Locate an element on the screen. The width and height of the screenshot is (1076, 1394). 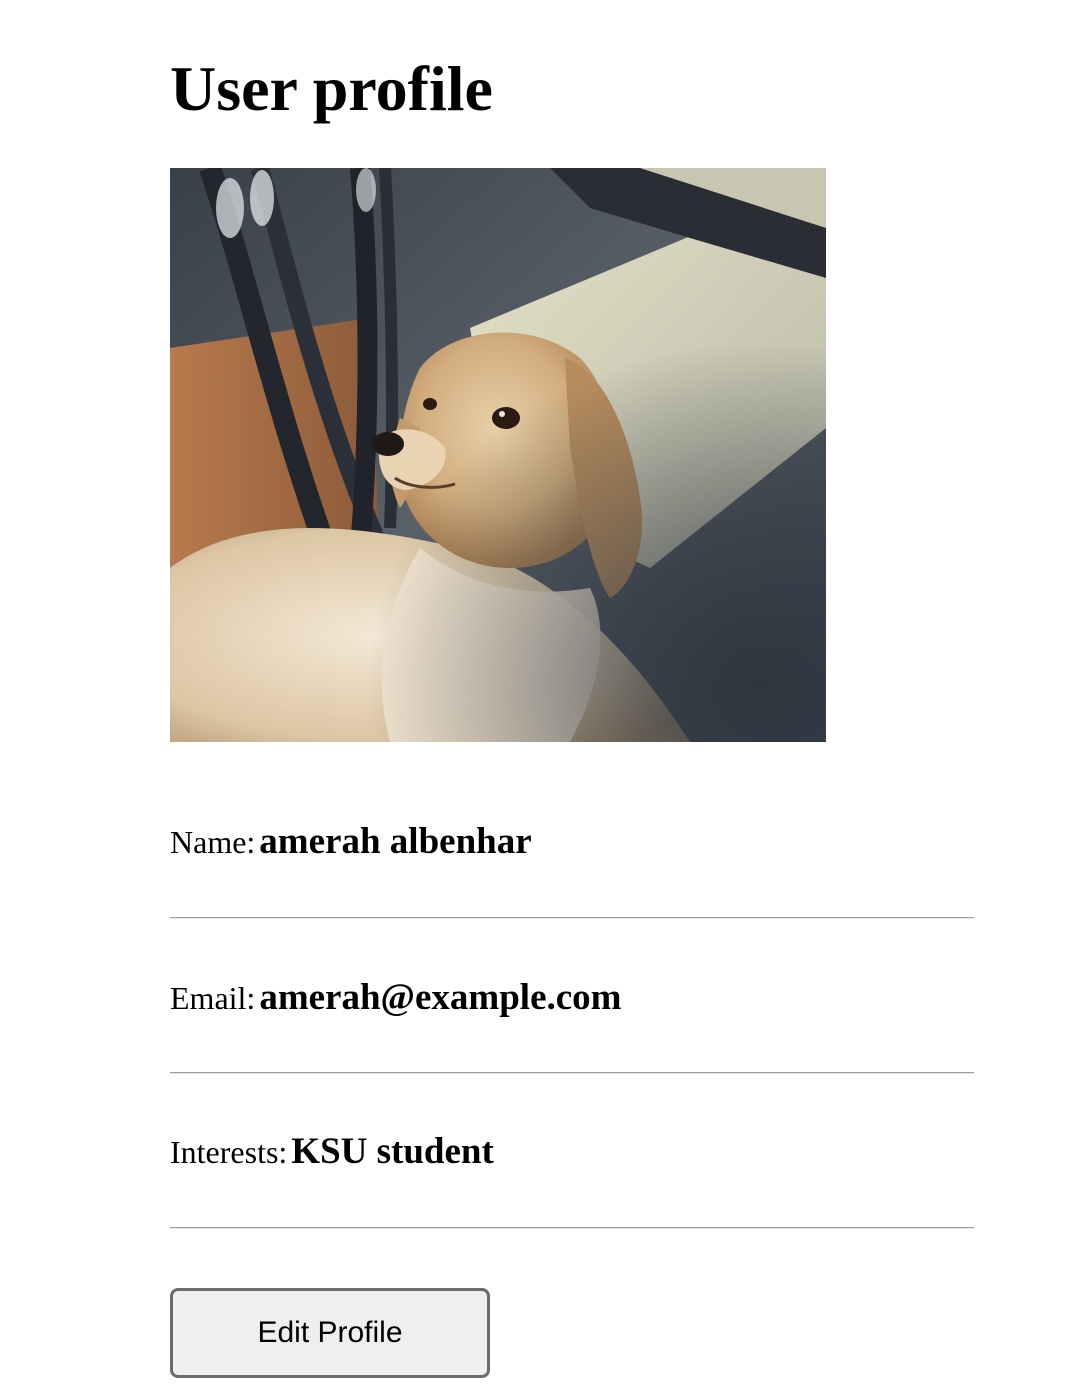
field-interests-label: Interests: is located at coordinates (229, 1152).